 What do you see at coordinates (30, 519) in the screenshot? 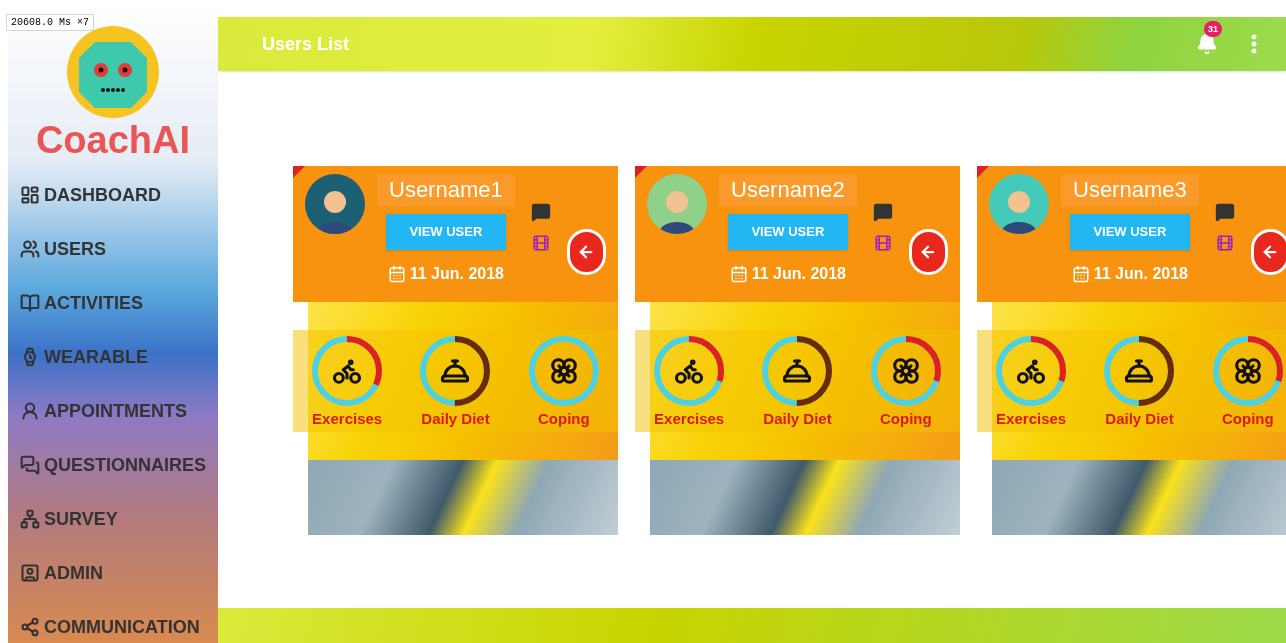
I see `network-icon` at bounding box center [30, 519].